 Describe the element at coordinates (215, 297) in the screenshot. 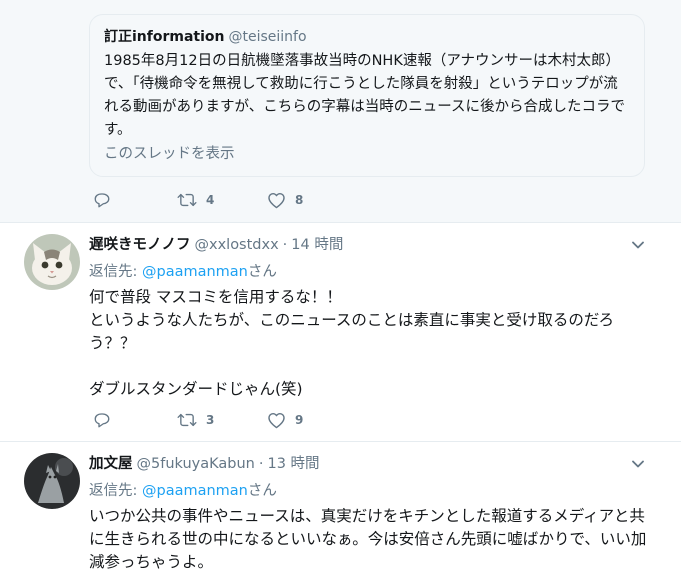

I see `tweet-text-line: 何で普段 マスコミを信用するな！！` at that location.